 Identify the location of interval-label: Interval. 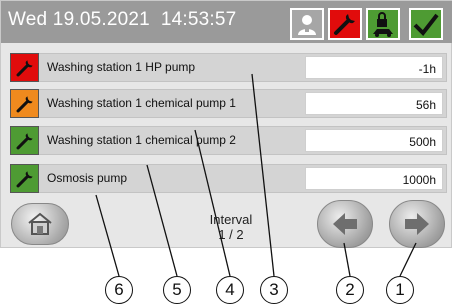
(231, 219).